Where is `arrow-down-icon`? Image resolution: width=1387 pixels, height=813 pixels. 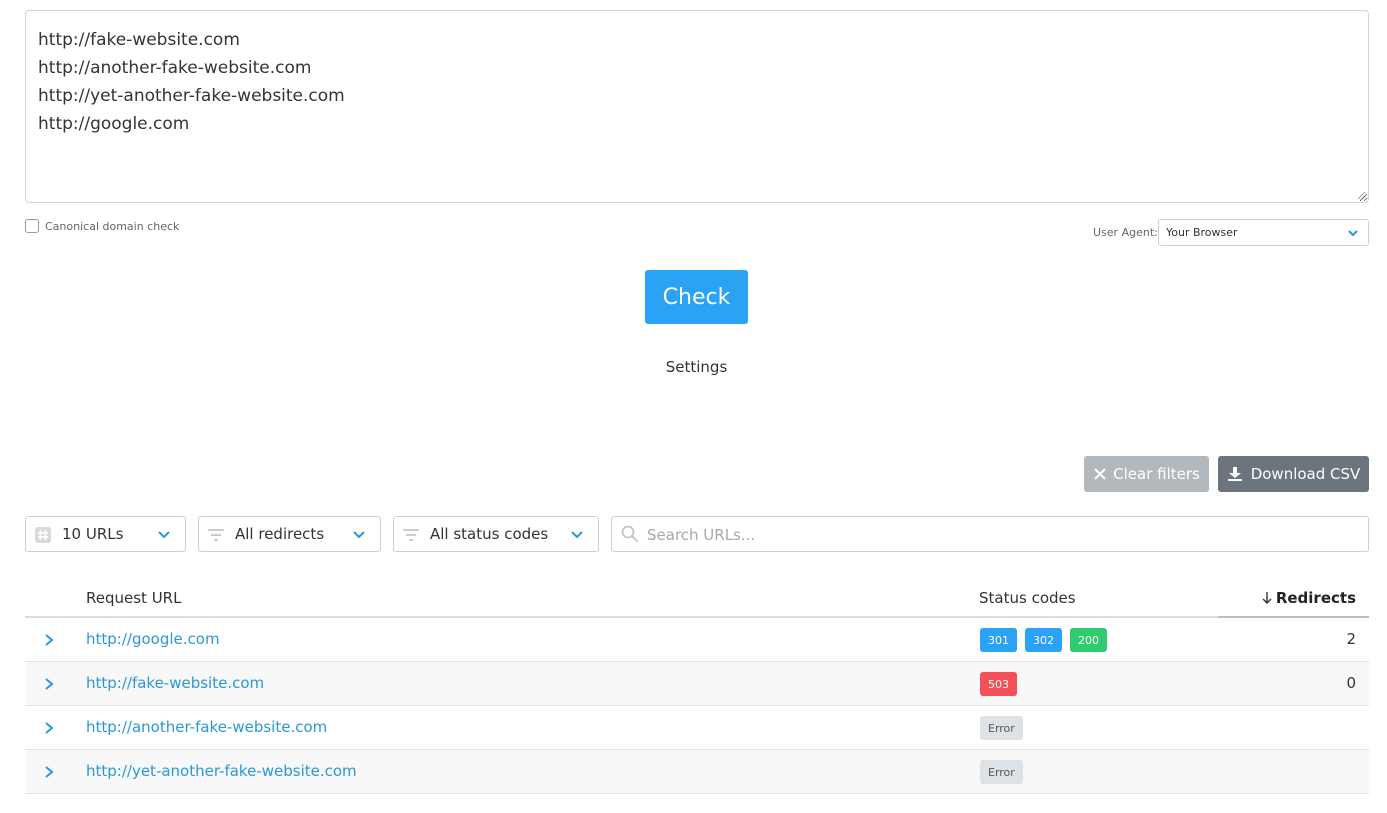
arrow-down-icon is located at coordinates (1267, 598).